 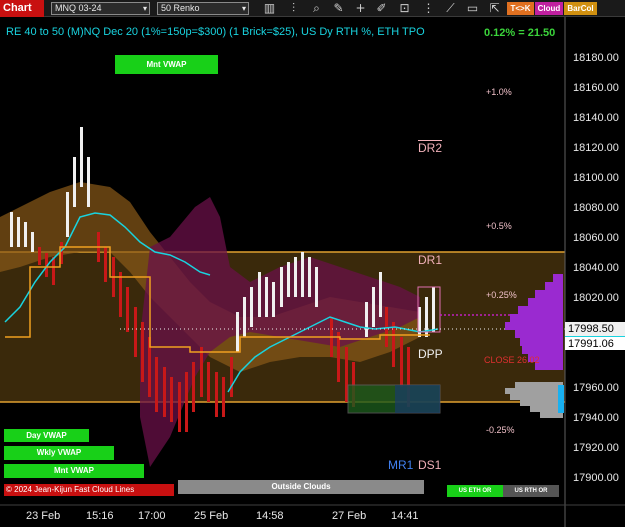 I want to click on line-icon: ⟋, so click(x=450, y=8).